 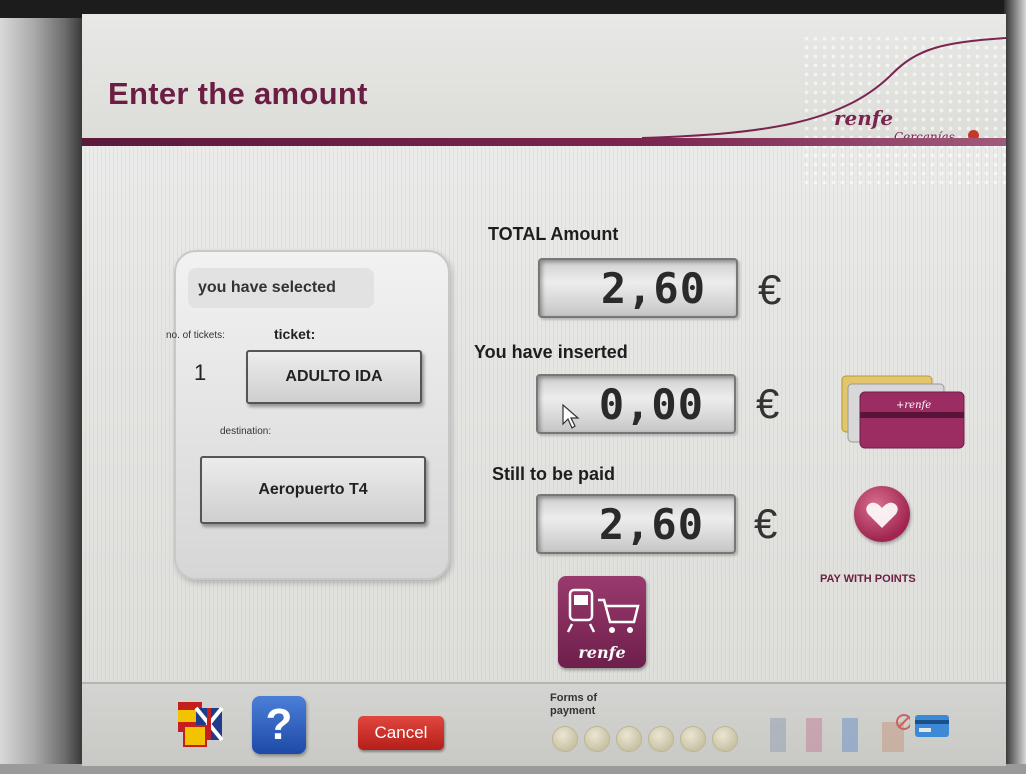 I want to click on kiosk-bezel-left, so click(x=43, y=387).